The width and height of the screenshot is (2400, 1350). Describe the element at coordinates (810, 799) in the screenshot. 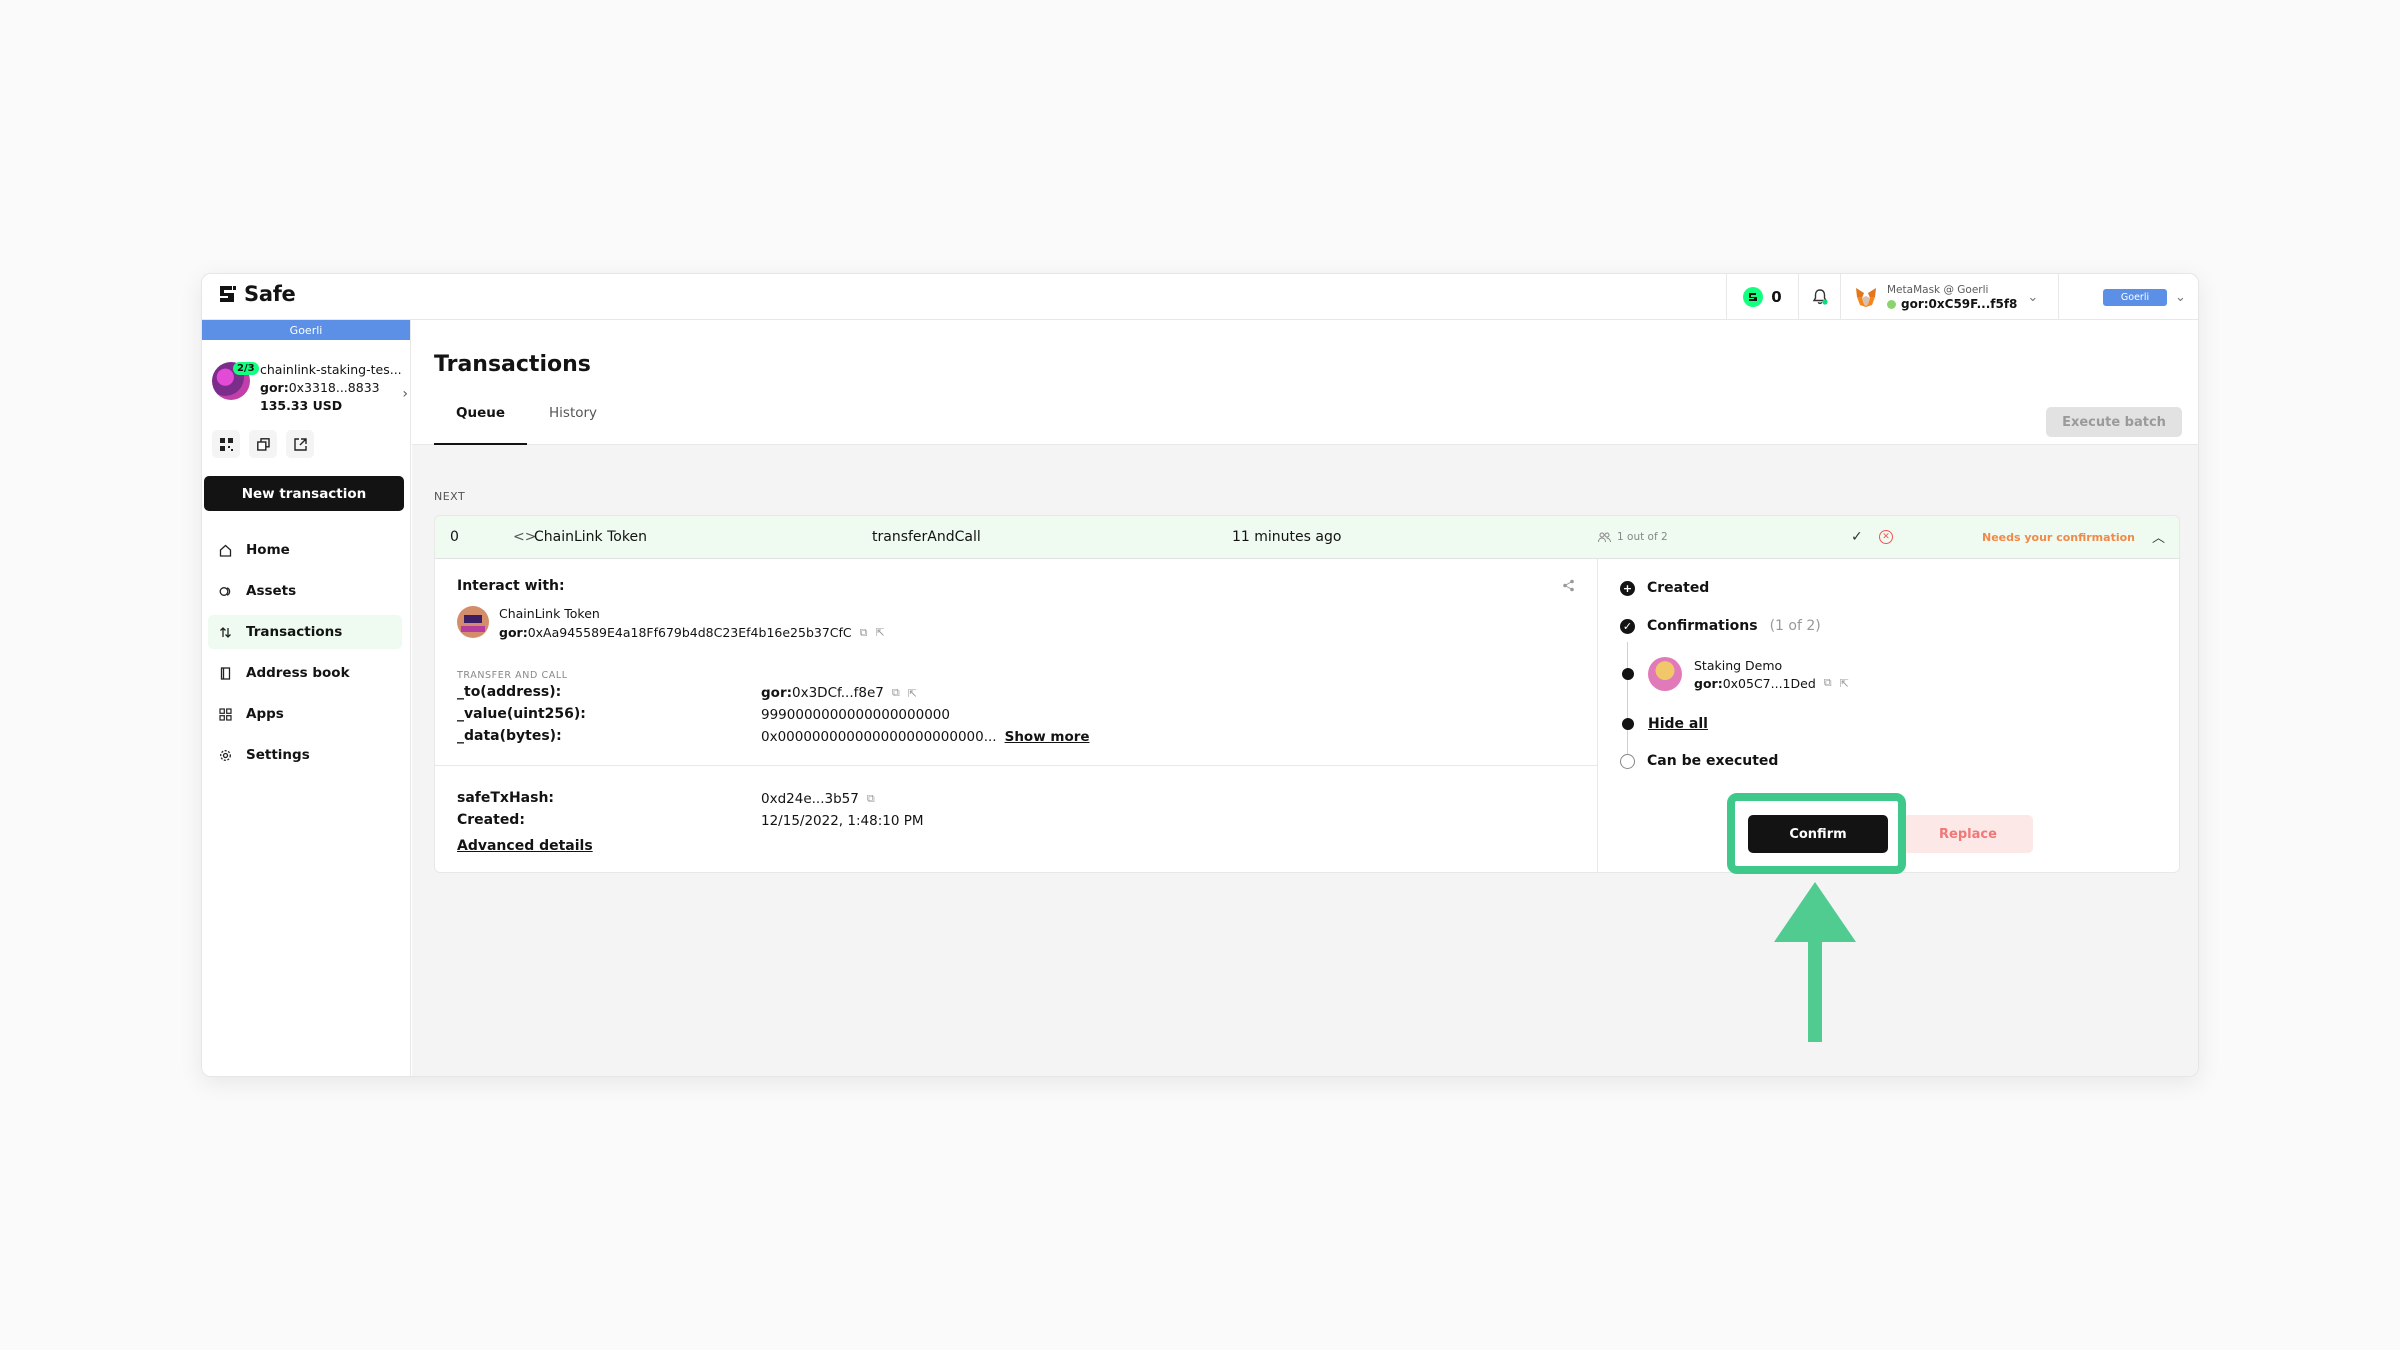

I see `safe-tx-hash-value: 0xd24e...3b57` at that location.